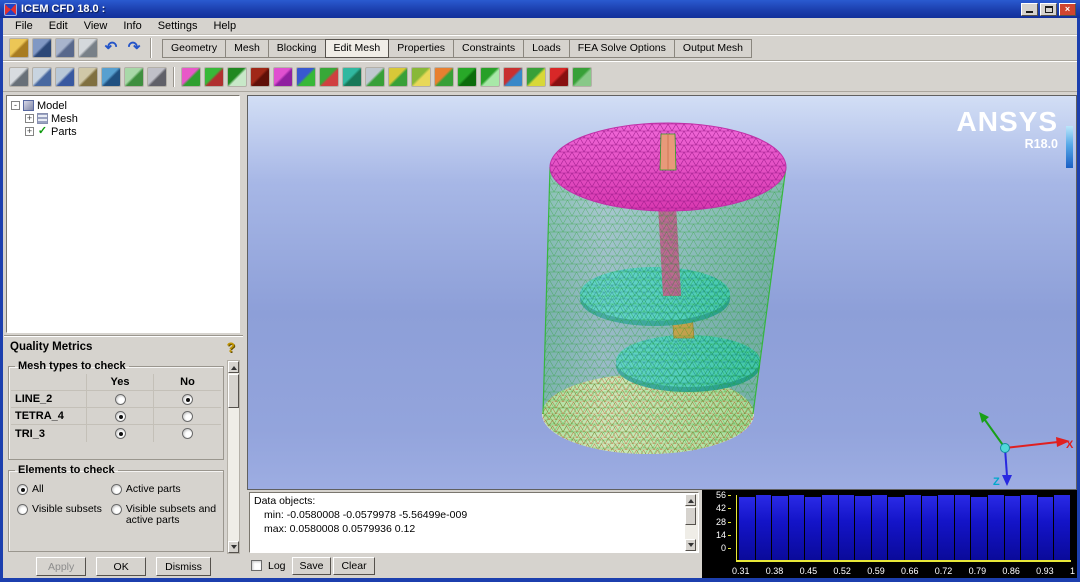 The image size is (1080, 582). I want to click on menu-item-settings: Settings, so click(178, 26).